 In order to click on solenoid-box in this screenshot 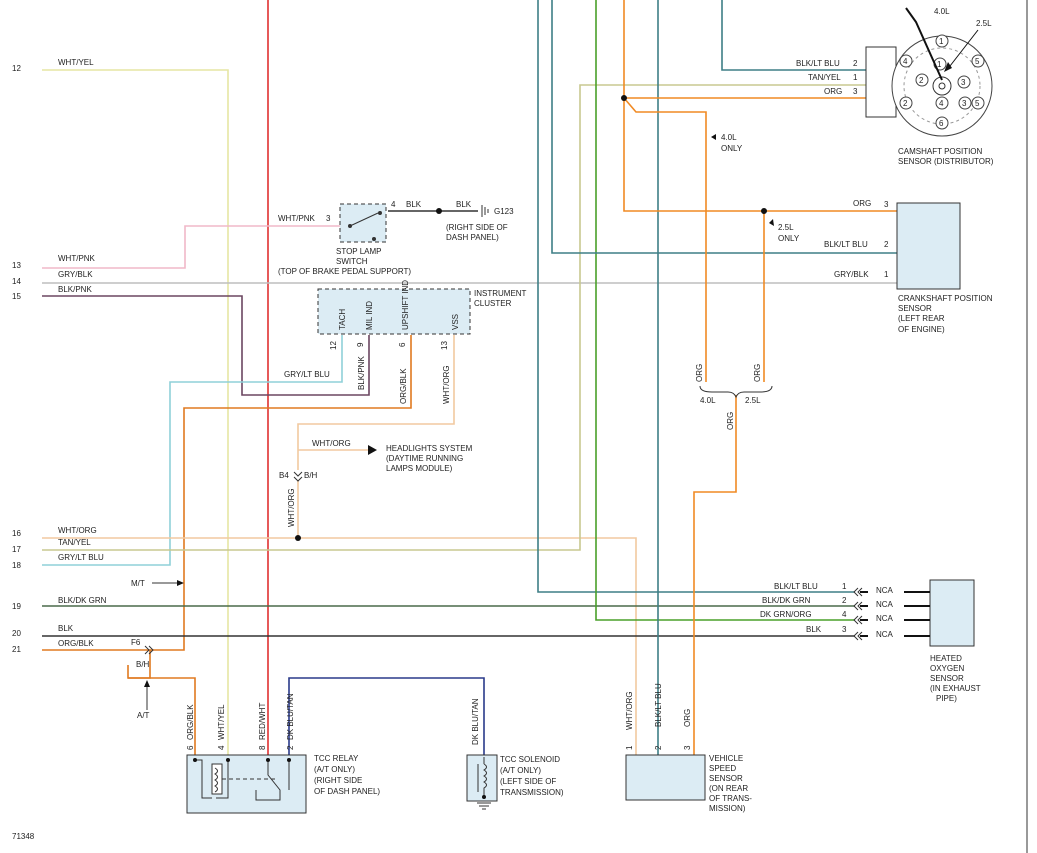, I will do `click(482, 778)`.